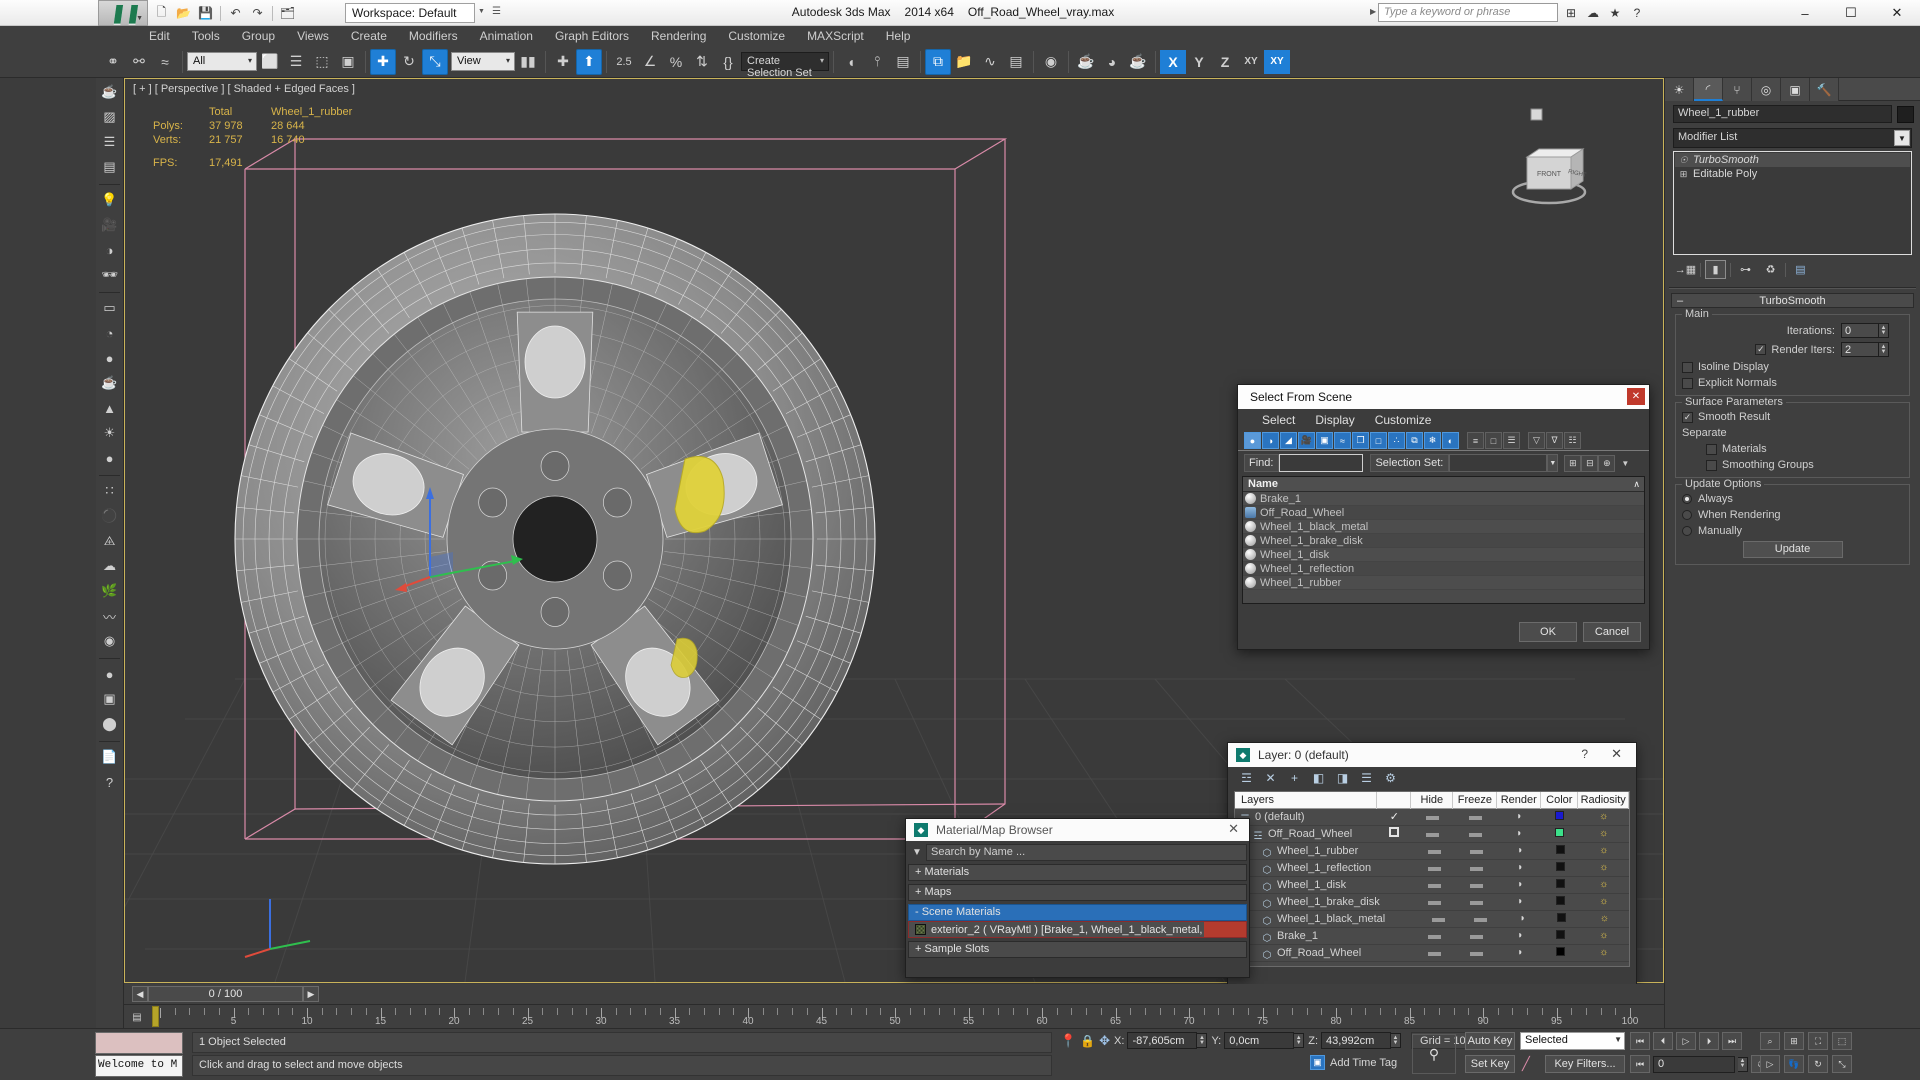 The width and height of the screenshot is (1920, 1080). What do you see at coordinates (258, 36) in the screenshot?
I see `menu-group: Group` at bounding box center [258, 36].